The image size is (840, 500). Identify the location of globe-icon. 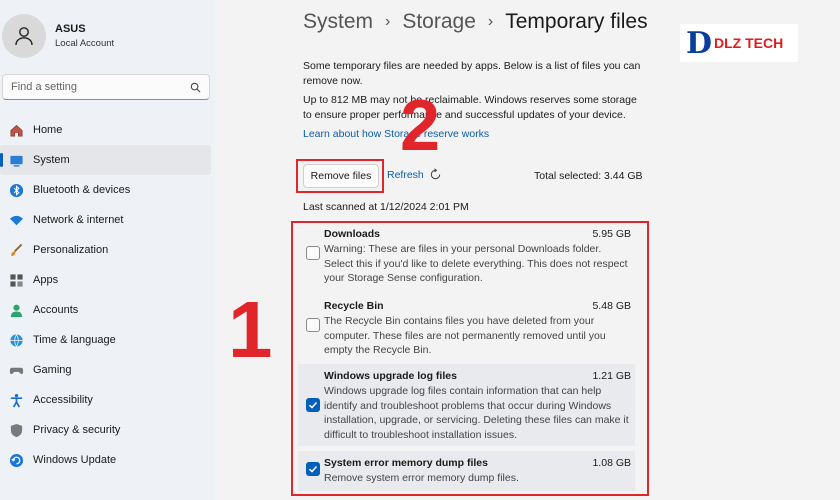
(16, 340).